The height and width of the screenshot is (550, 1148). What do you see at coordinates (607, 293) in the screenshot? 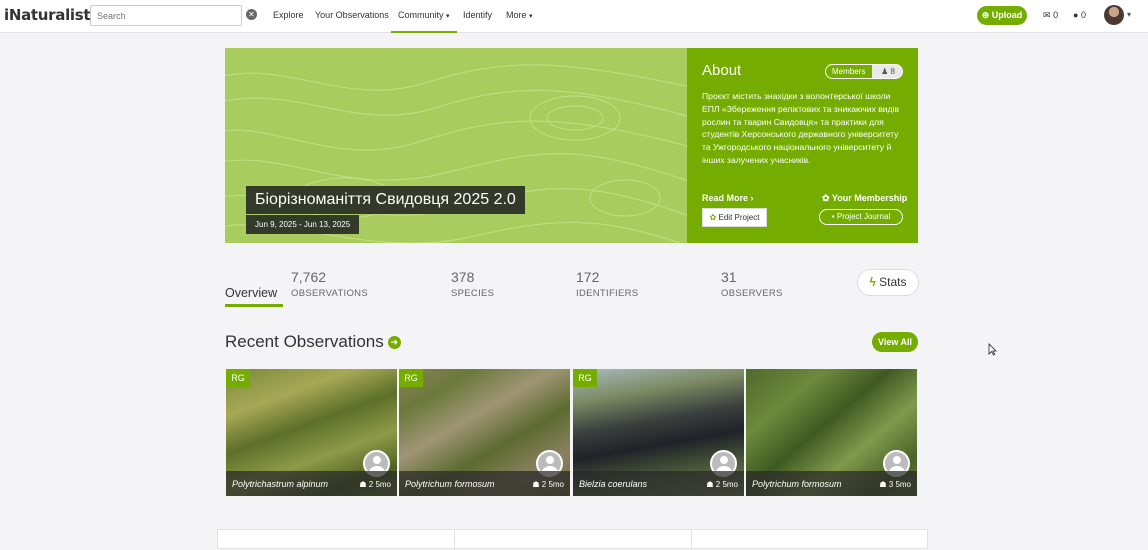
I see `stat-identifiers-label: IDENTIFIERS` at bounding box center [607, 293].